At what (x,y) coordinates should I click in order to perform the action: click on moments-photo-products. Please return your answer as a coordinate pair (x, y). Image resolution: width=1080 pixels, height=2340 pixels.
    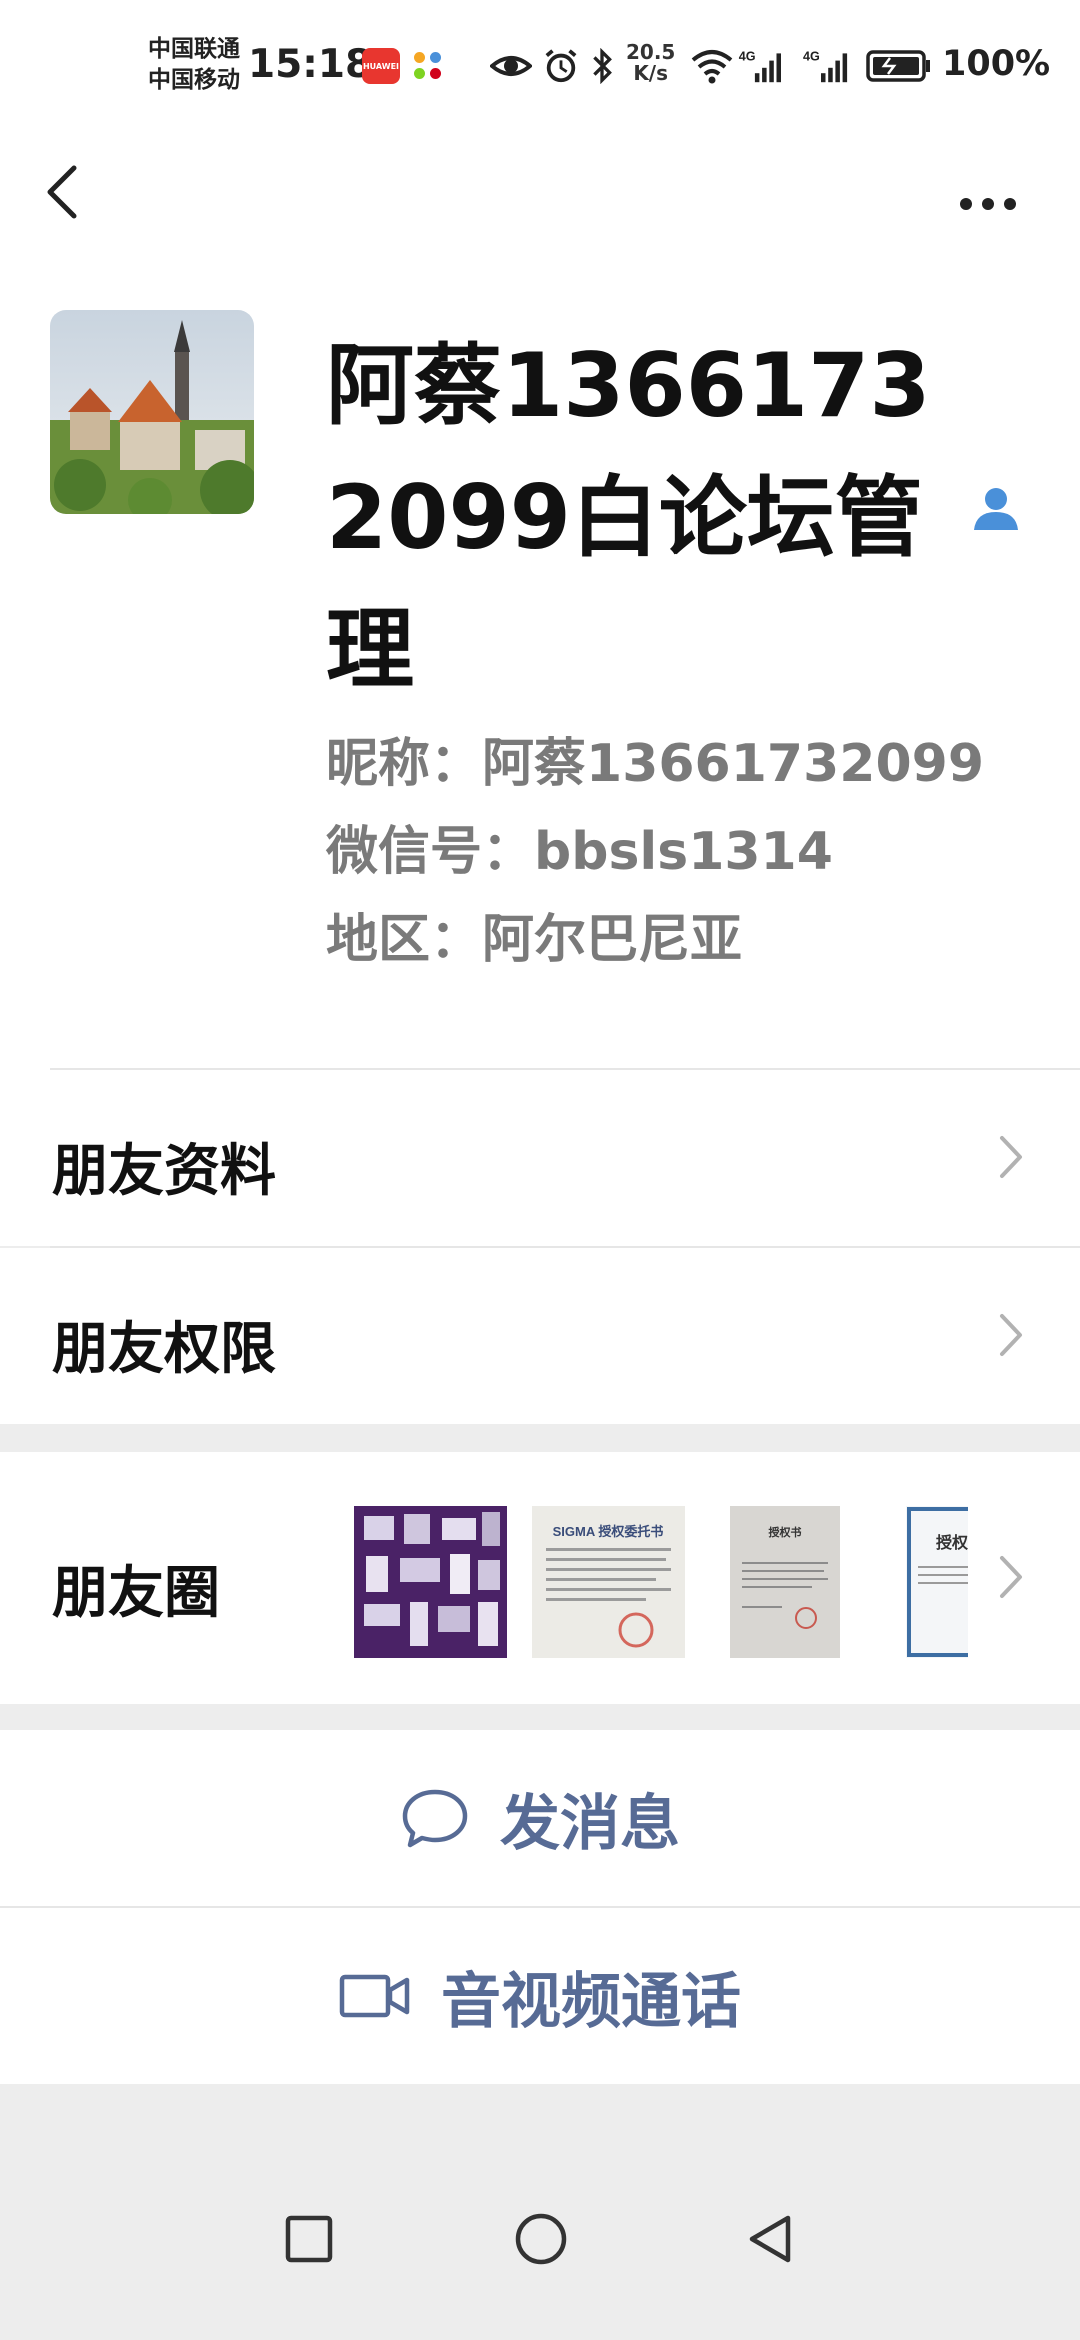
    Looking at the image, I should click on (430, 1582).